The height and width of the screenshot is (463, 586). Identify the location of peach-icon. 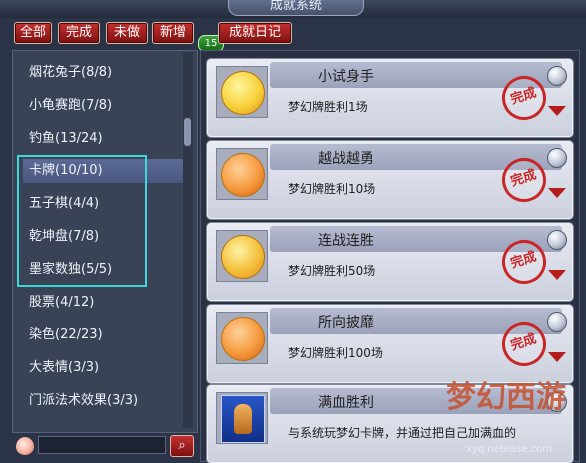
(25, 446).